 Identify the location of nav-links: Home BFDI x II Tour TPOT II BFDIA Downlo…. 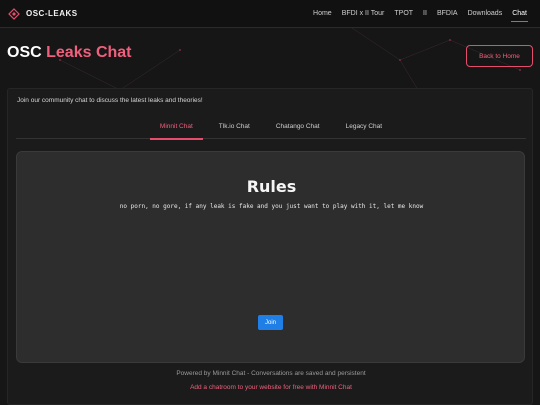
(420, 14).